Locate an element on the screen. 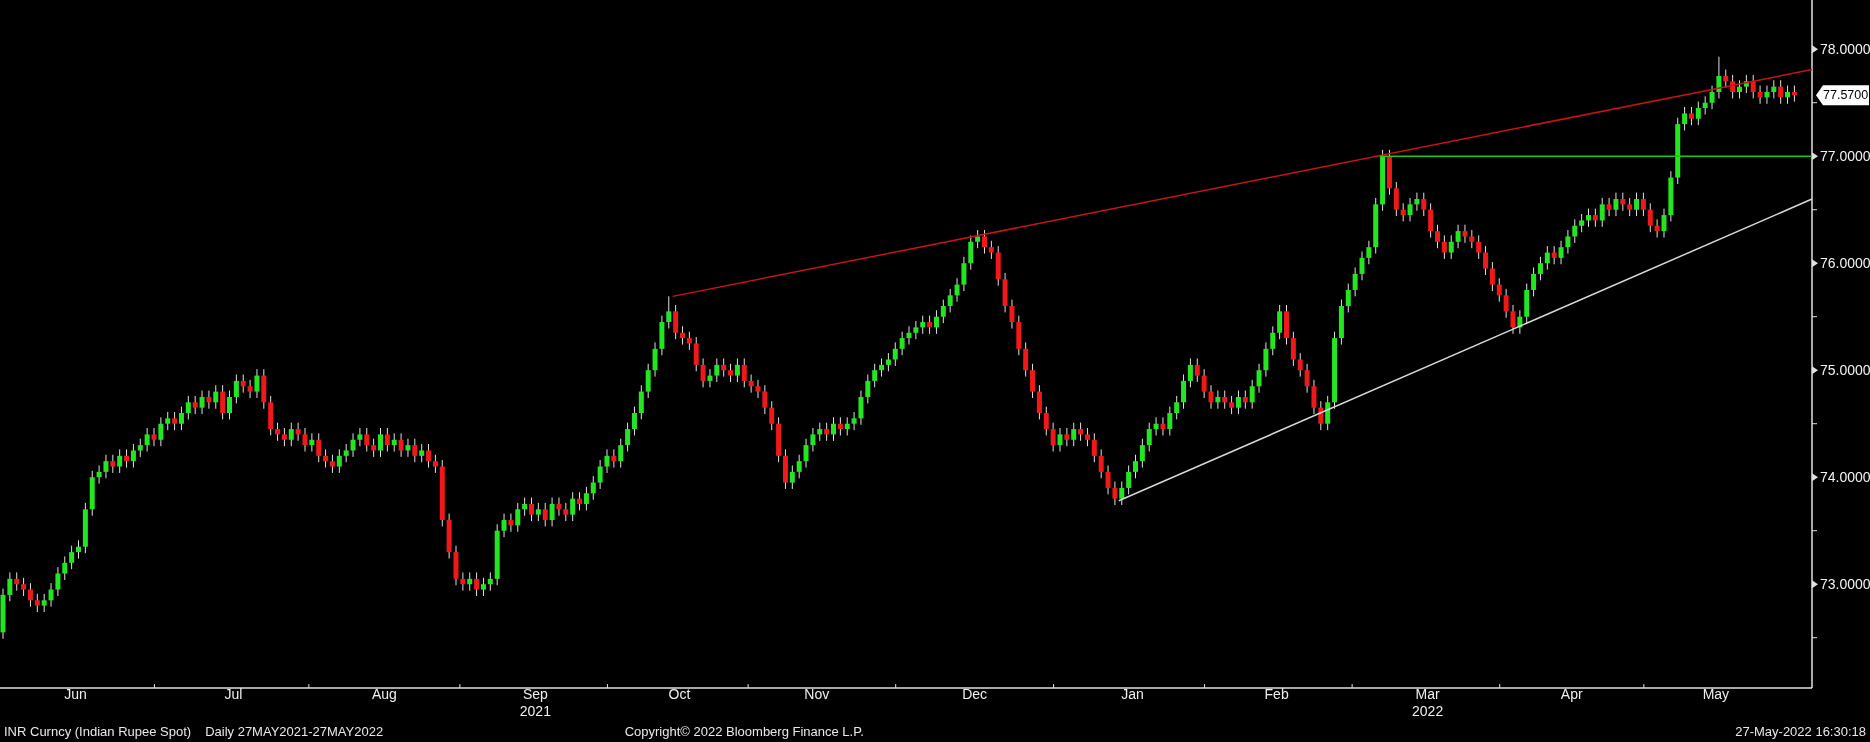 This screenshot has width=1870, height=742. axis-label: Sep is located at coordinates (535, 694).